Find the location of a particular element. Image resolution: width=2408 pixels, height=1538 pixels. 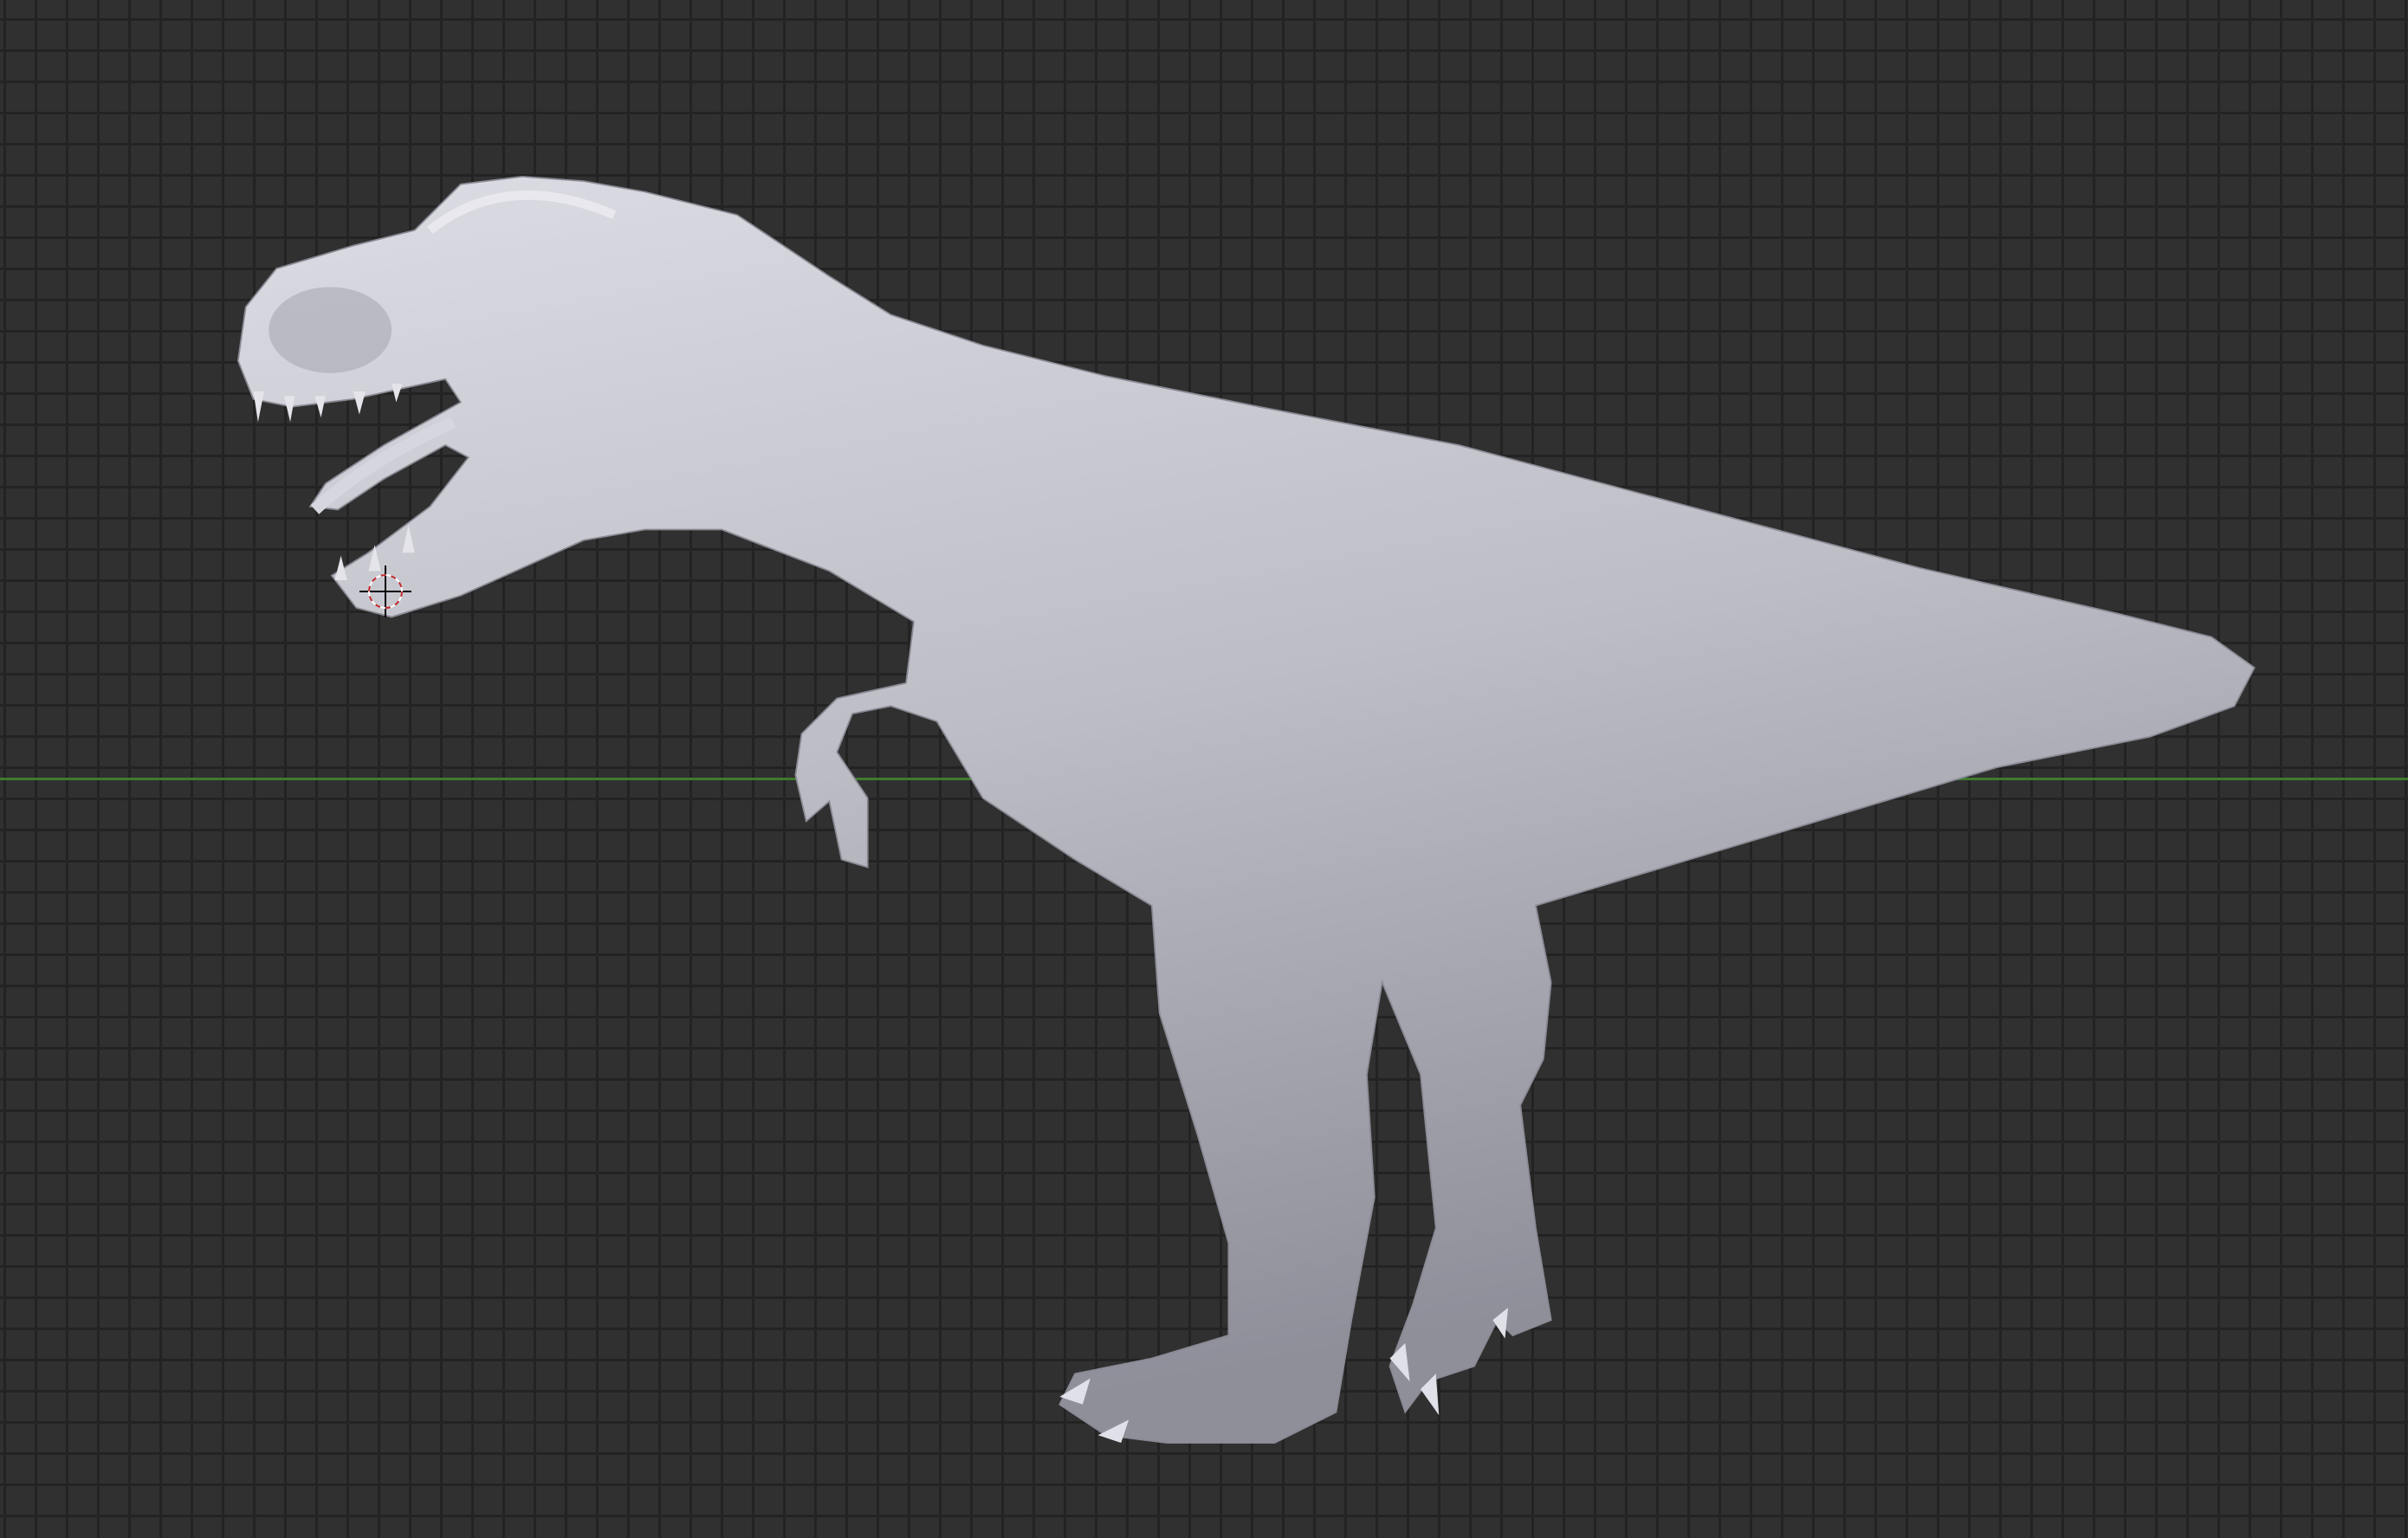

trex-eye-ridge is located at coordinates (330, 330).